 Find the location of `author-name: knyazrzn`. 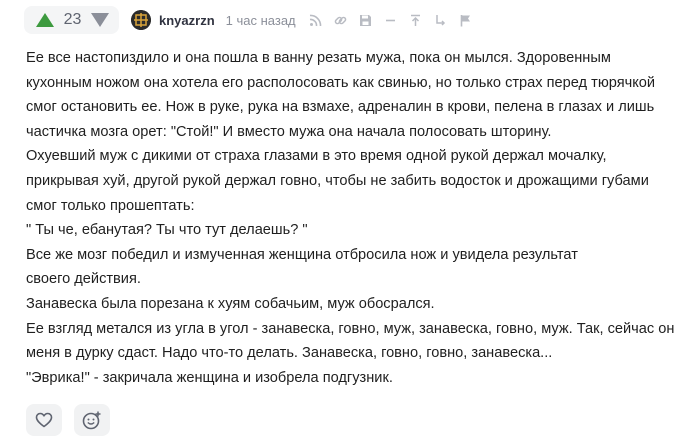

author-name: knyazrzn is located at coordinates (187, 20).